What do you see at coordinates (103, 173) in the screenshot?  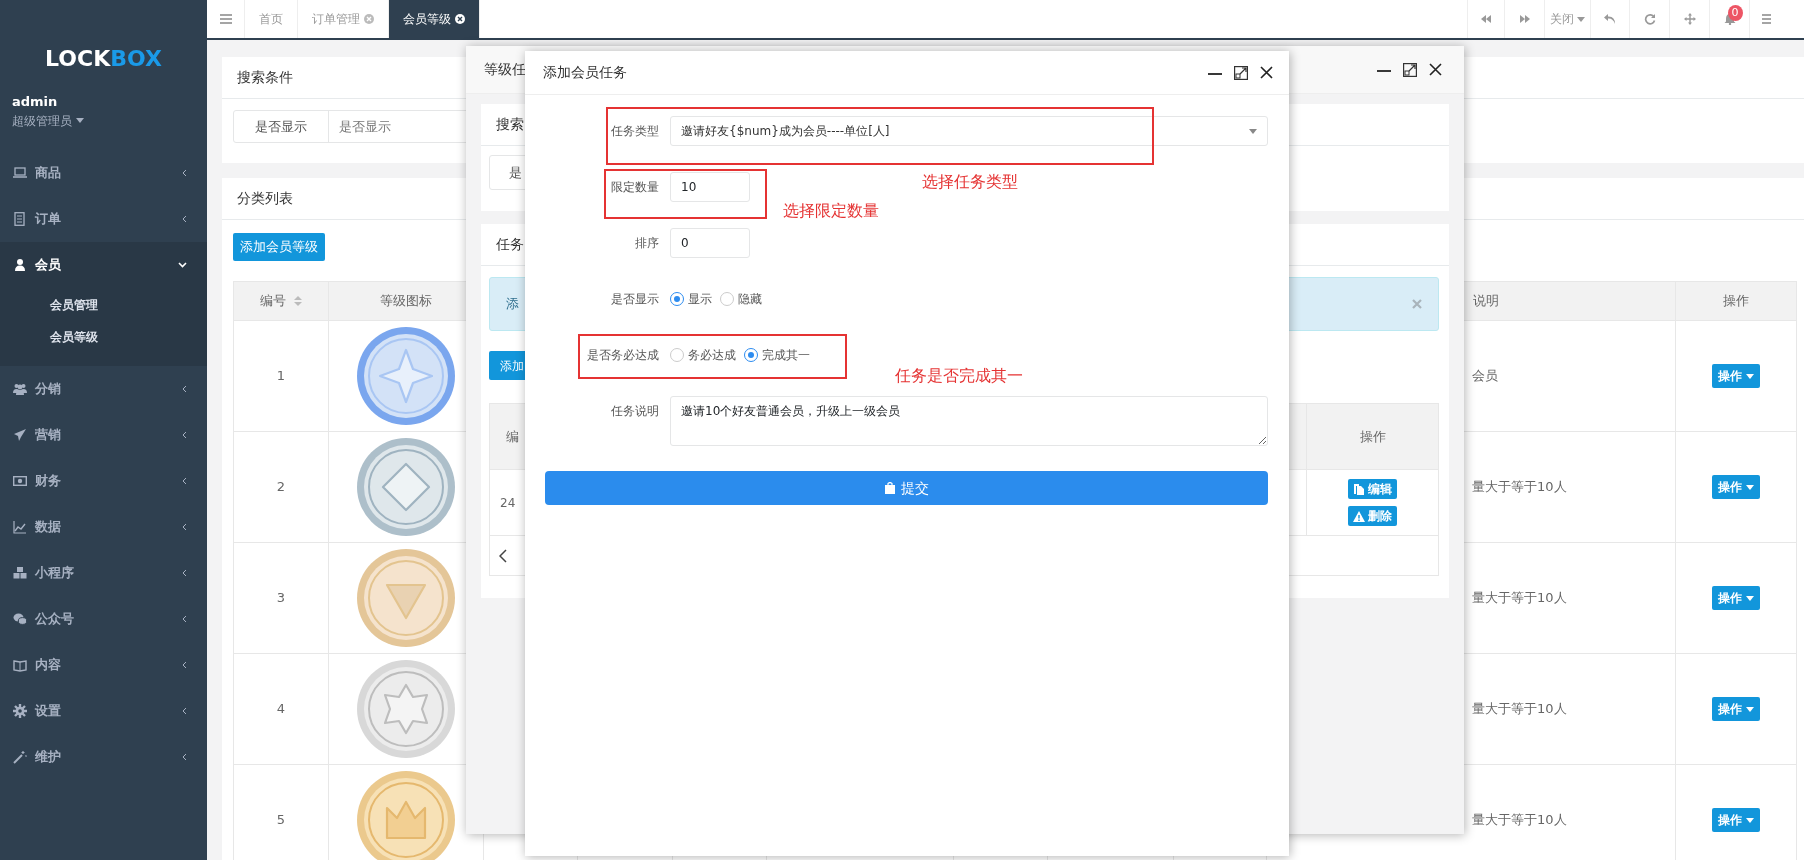 I see `sidebar-item: 商品` at bounding box center [103, 173].